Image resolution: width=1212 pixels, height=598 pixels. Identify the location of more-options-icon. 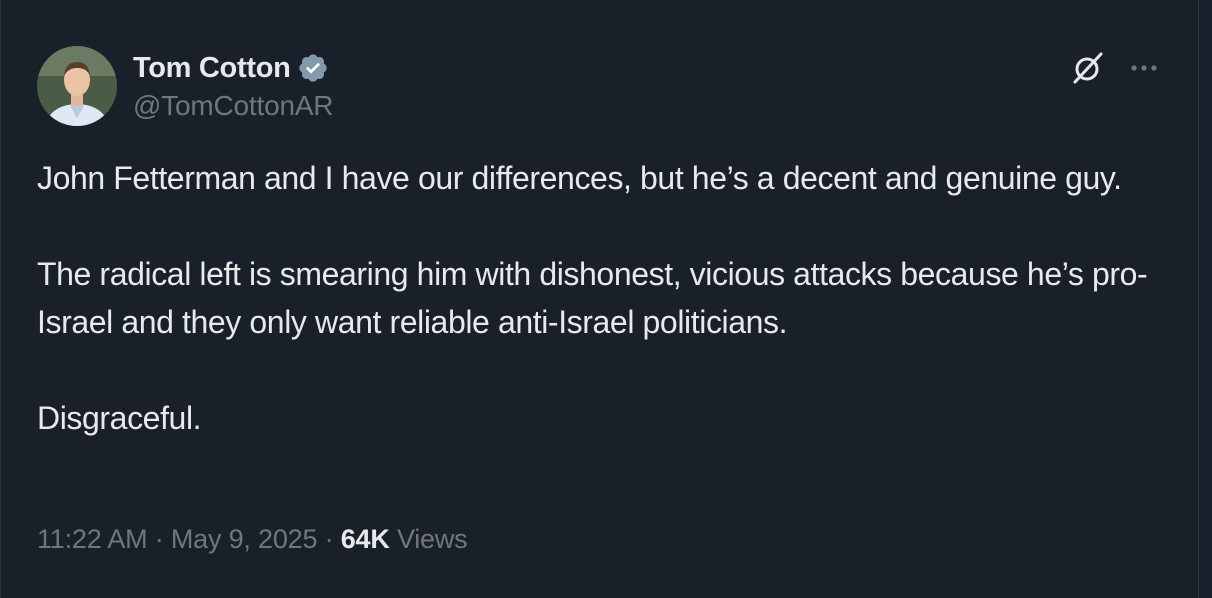
(1144, 68).